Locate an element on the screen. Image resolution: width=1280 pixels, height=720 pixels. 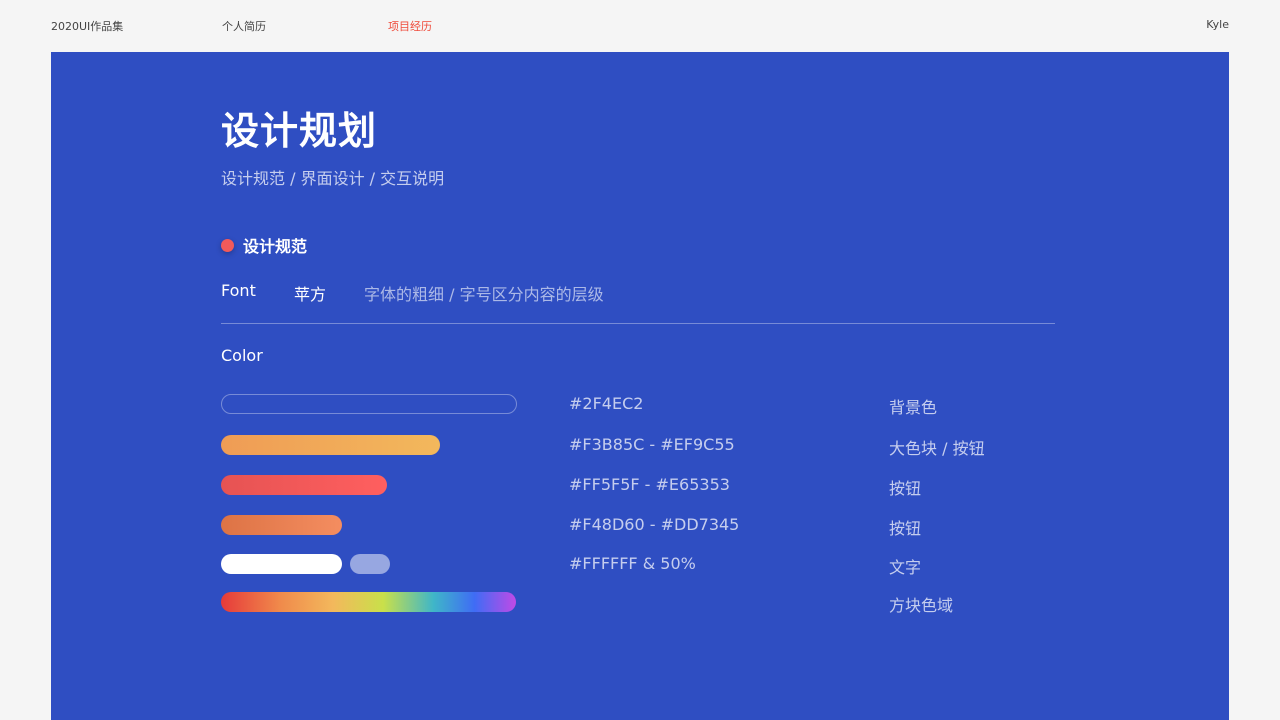
color-hex: #F48D60 - #DD7345 is located at coordinates (654, 524).